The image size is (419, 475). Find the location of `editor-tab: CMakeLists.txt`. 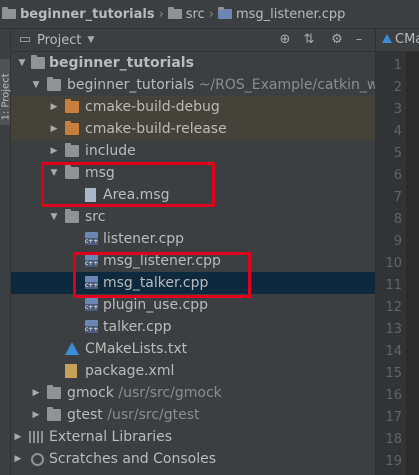

editor-tab: CMakeLists.txt is located at coordinates (397, 40).